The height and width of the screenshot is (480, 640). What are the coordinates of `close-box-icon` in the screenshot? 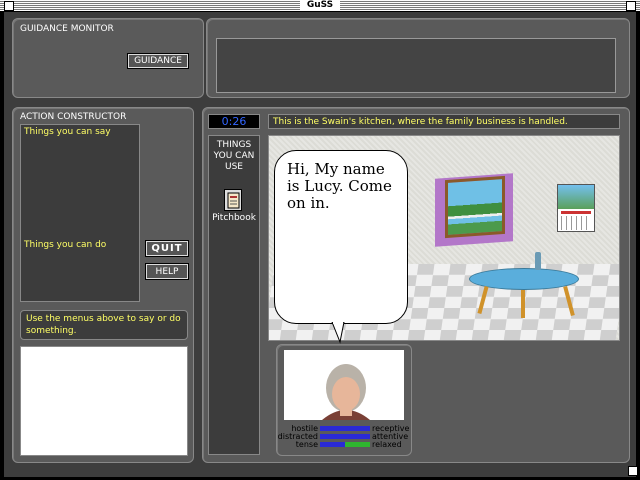 It's located at (9, 6).